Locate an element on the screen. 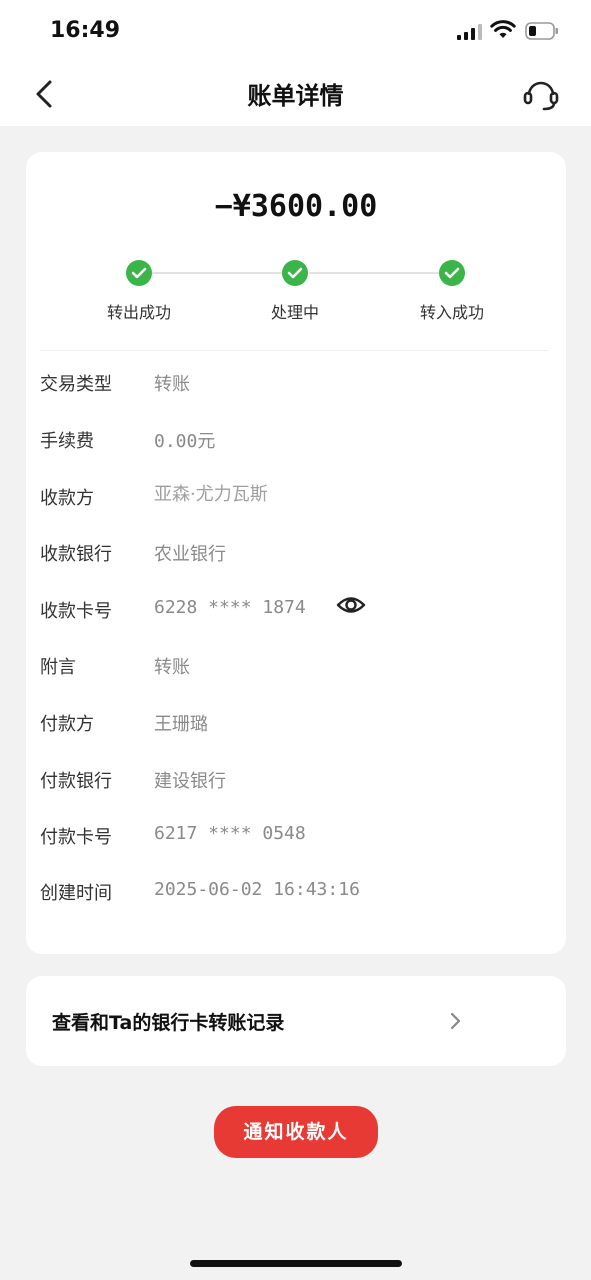  headset-icon is located at coordinates (541, 96).